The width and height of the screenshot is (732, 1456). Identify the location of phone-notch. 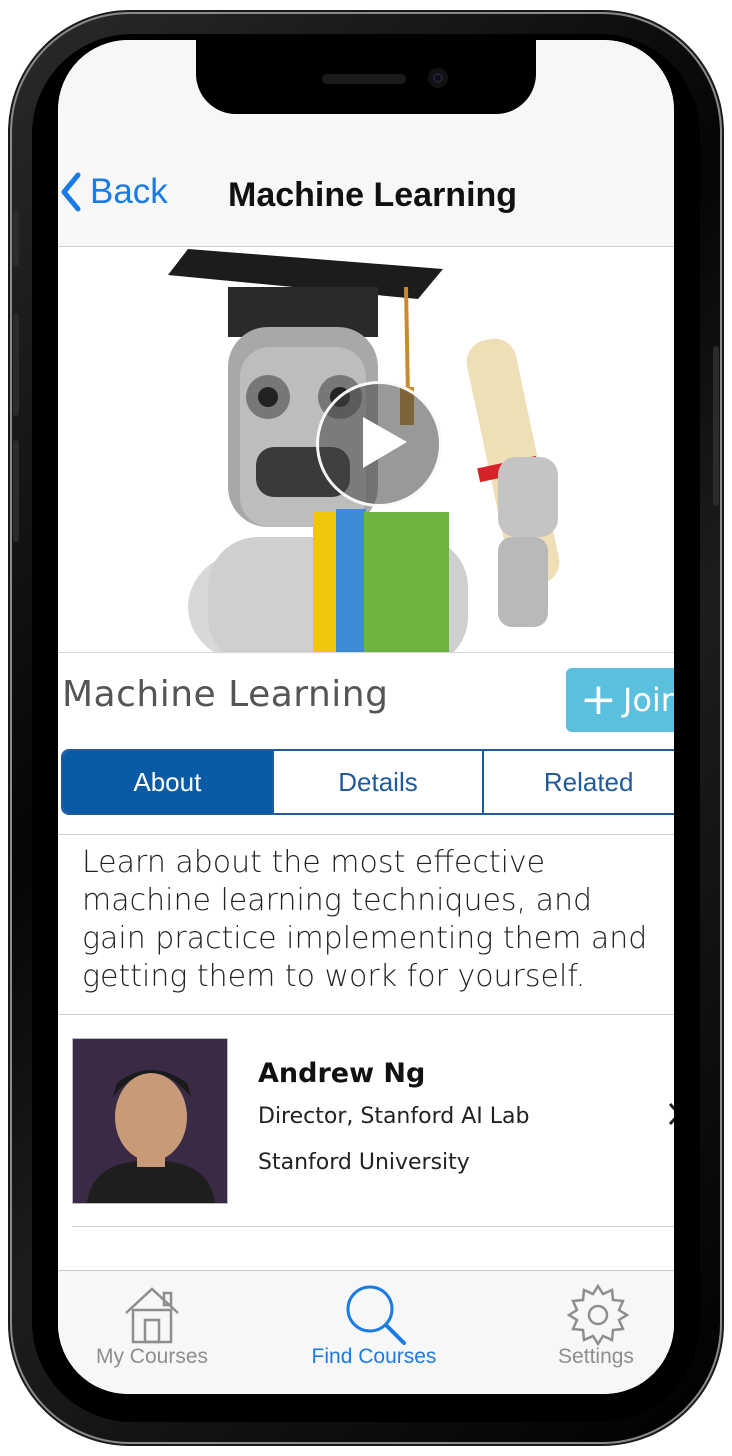
(366, 77).